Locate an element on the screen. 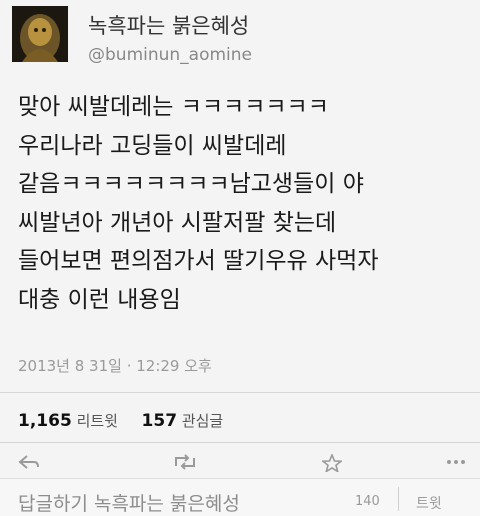 The height and width of the screenshot is (516, 480). retweet-count: 1,165 is located at coordinates (45, 421).